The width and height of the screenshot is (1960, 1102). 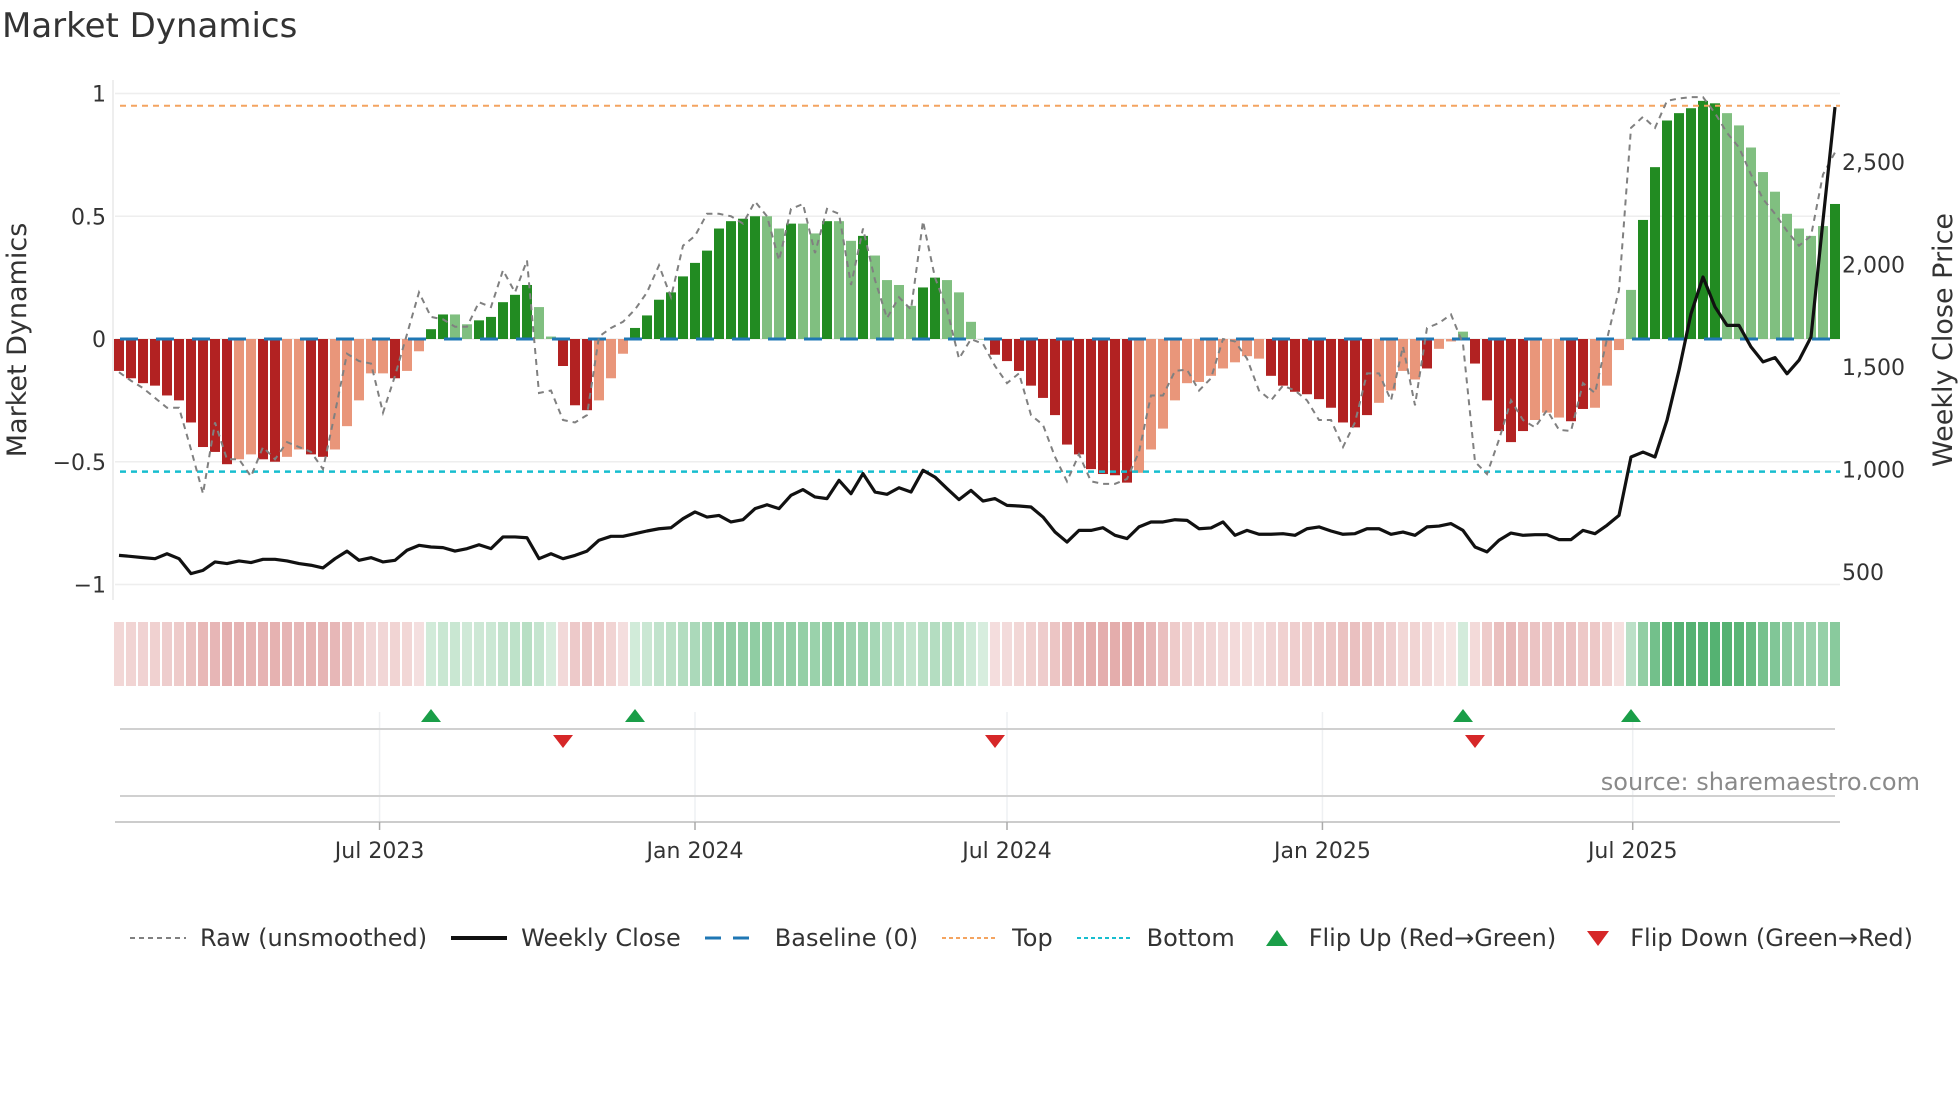 I want to click on legend-item-baseline: Baseline (0), so click(x=810, y=938).